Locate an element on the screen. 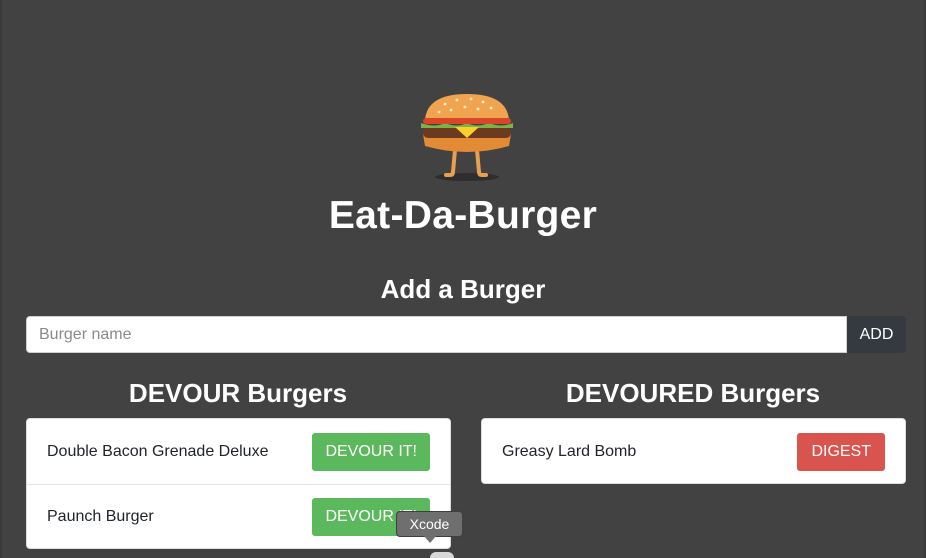 The width and height of the screenshot is (926, 558). tooltip-arrow is located at coordinates (430, 539).